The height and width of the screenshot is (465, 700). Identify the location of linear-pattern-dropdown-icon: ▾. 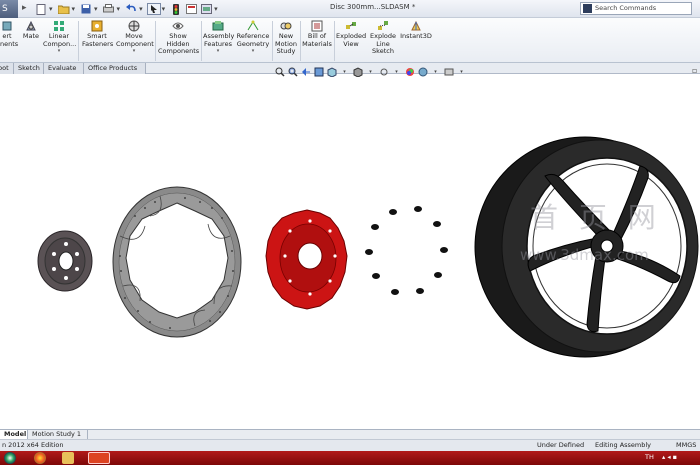
(59, 52).